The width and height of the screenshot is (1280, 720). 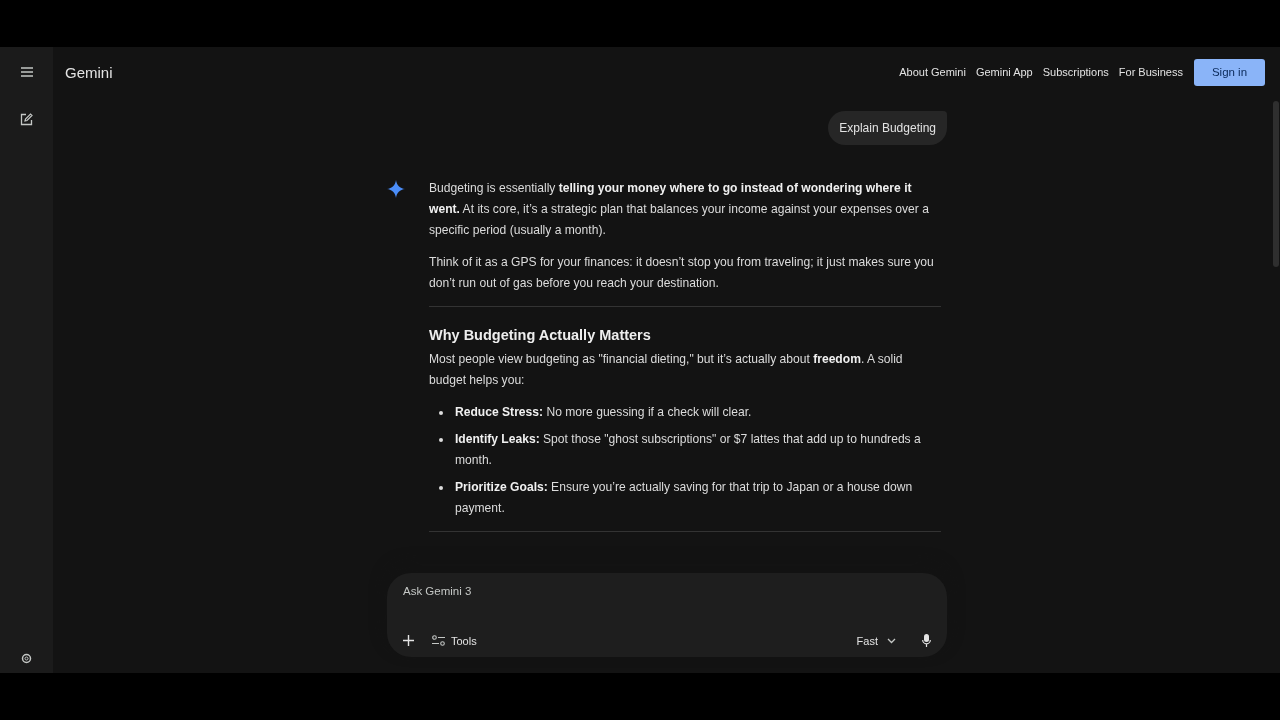 What do you see at coordinates (1150, 72) in the screenshot?
I see `nav-link: For Business` at bounding box center [1150, 72].